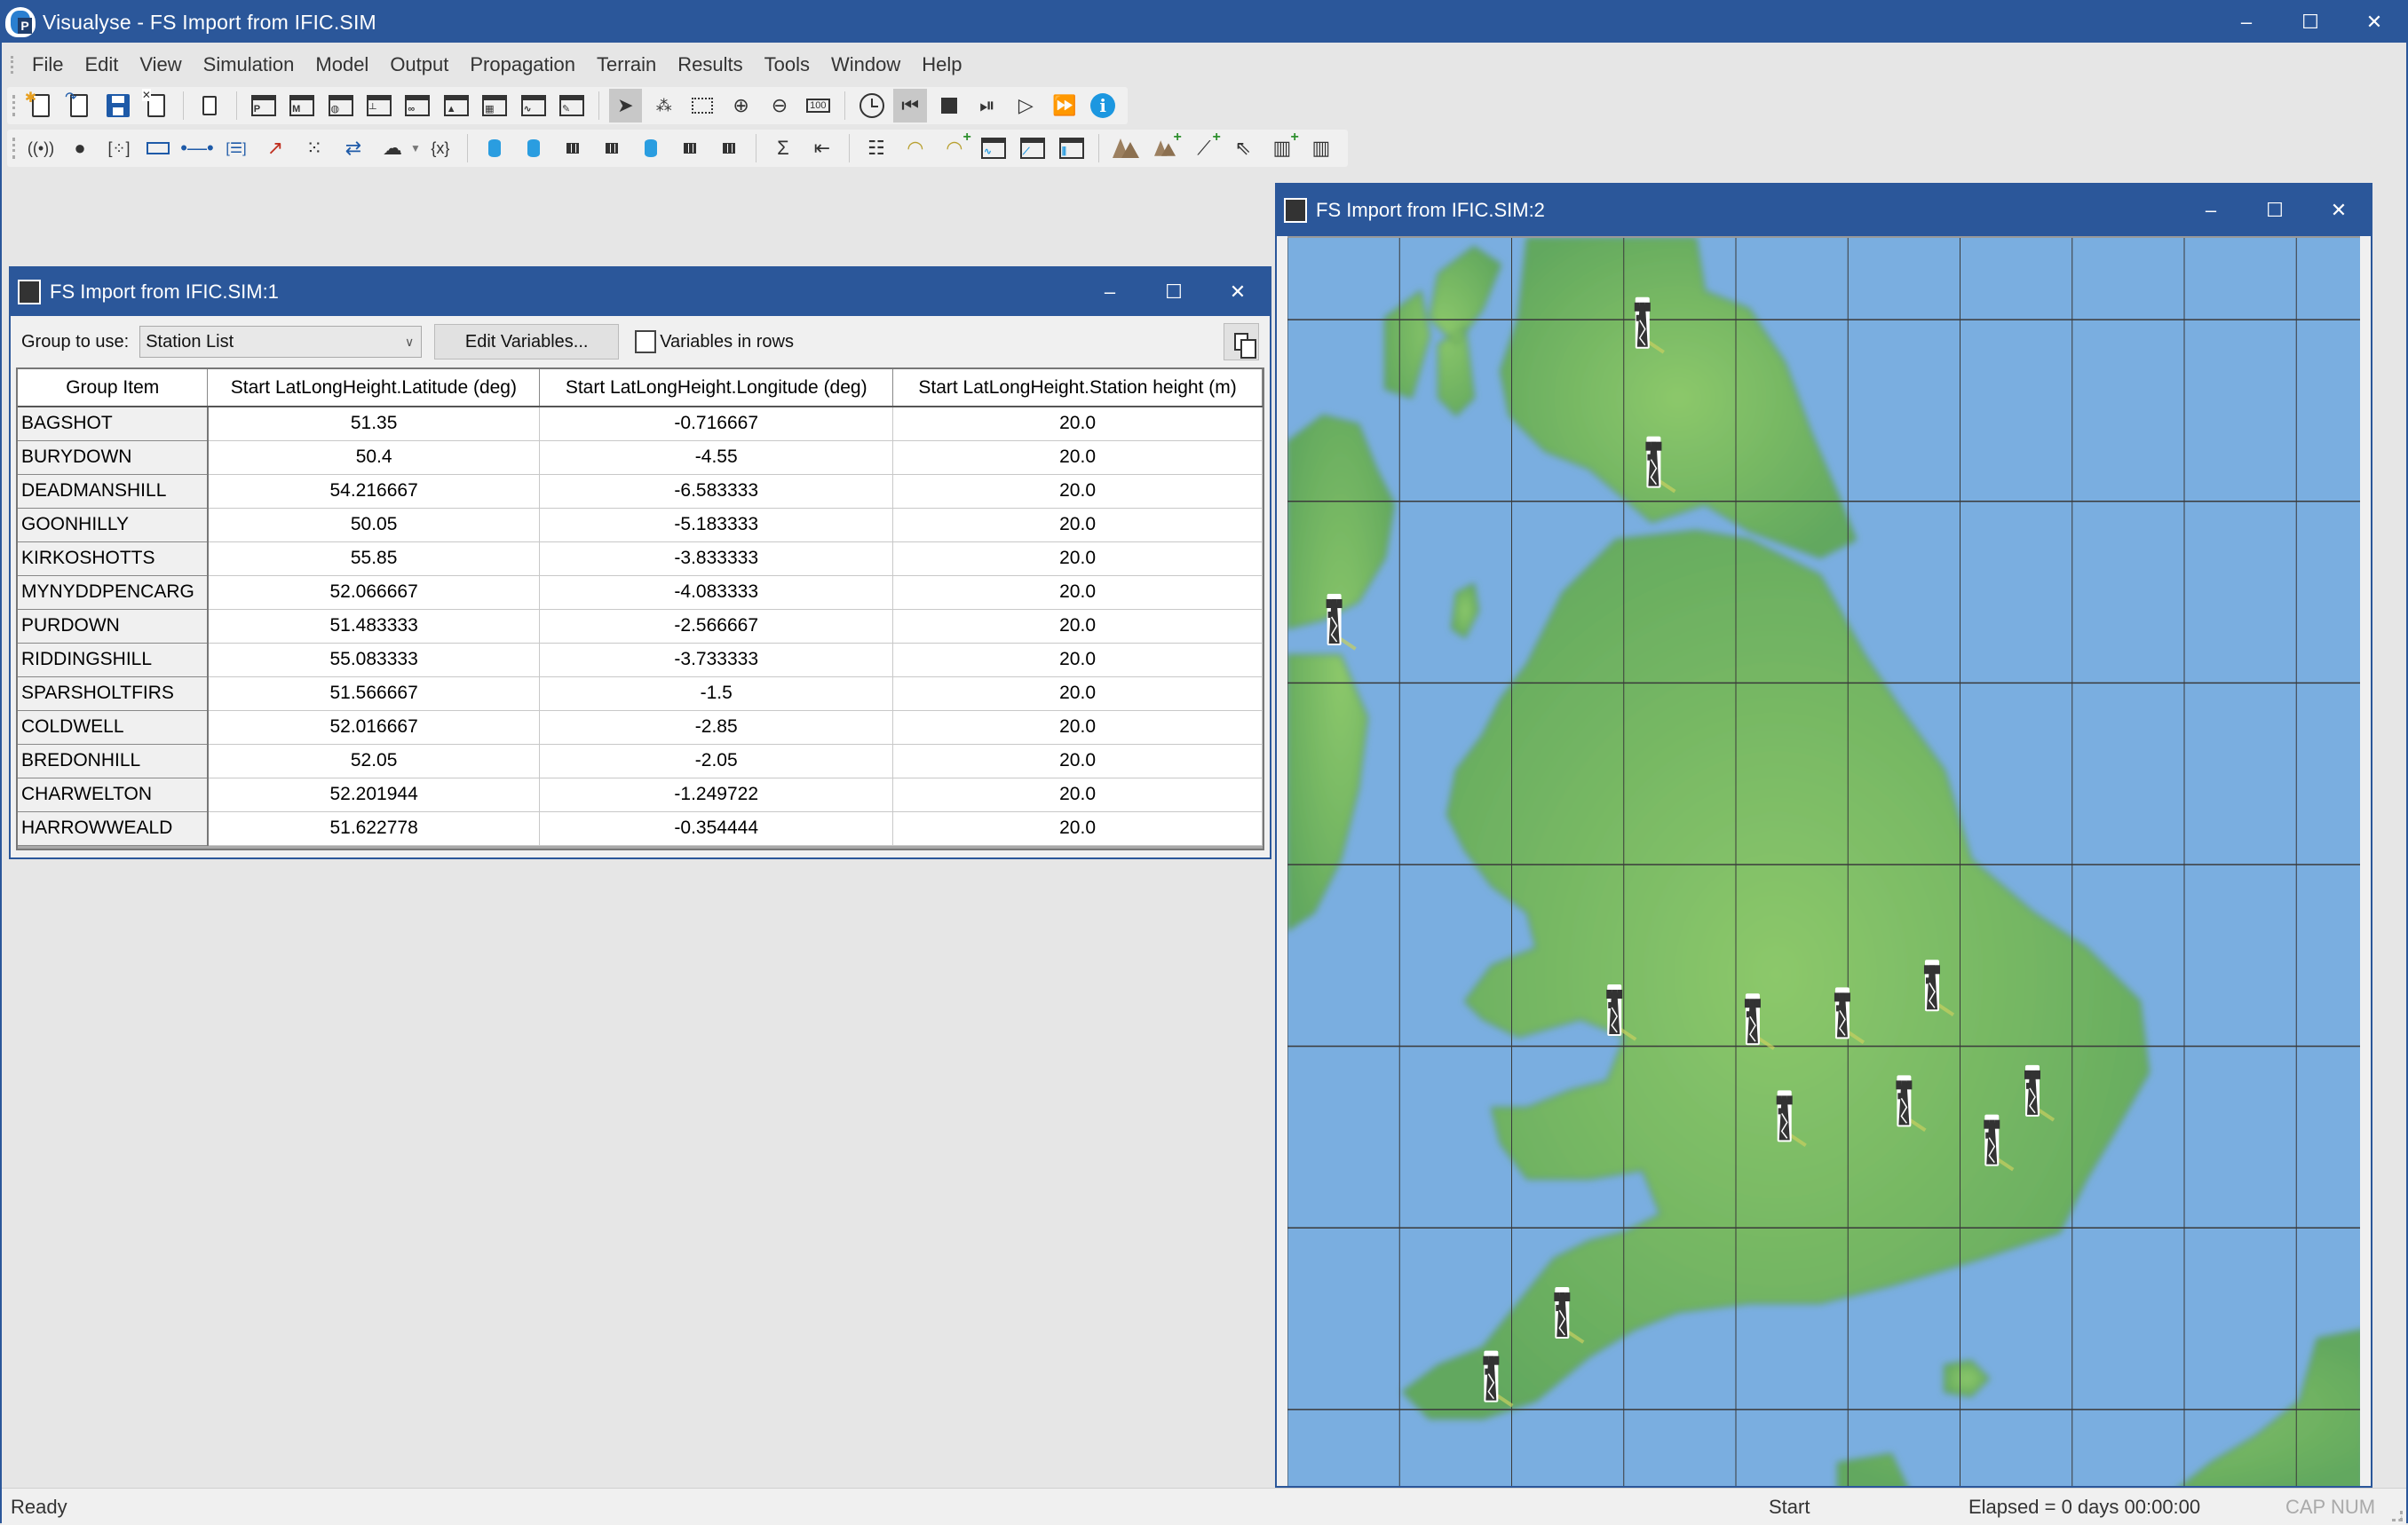  Describe the element at coordinates (640, 761) in the screenshot. I see `table-row: BREDONHILL 52.05 -2.05 20.0` at that location.